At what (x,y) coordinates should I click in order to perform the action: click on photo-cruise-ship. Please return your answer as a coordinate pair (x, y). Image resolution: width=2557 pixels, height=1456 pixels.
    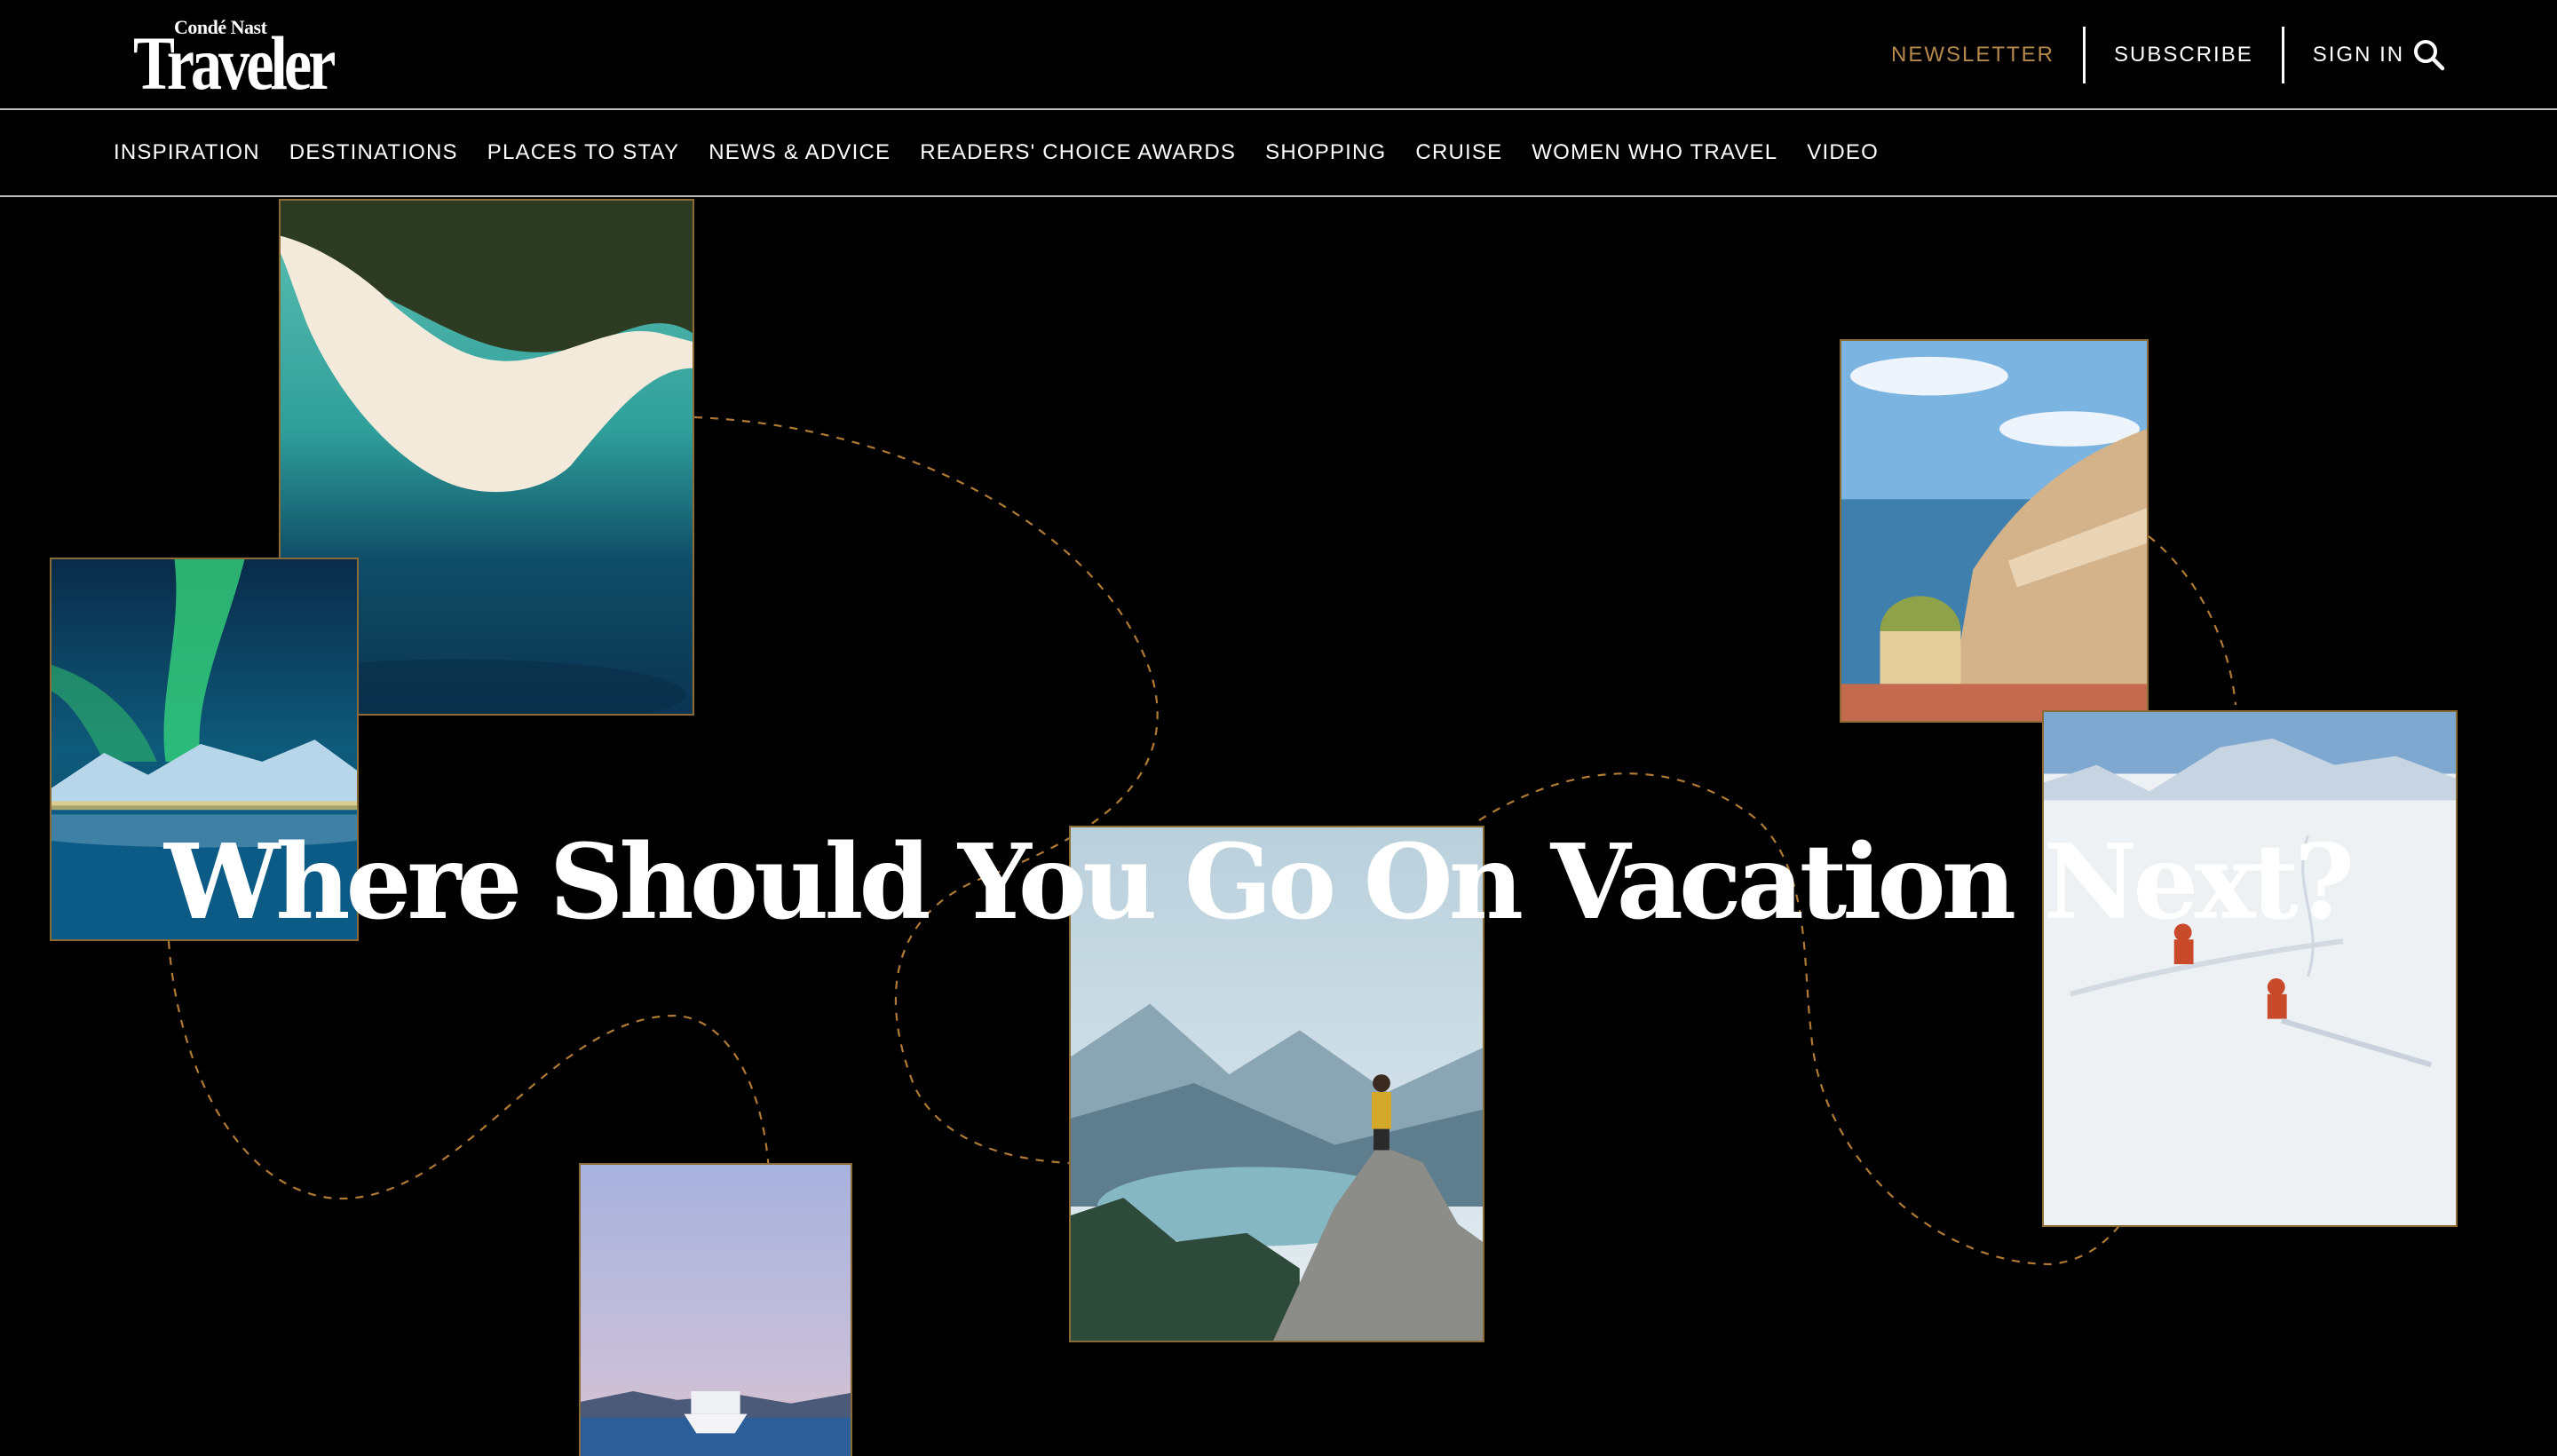
    Looking at the image, I should click on (715, 1309).